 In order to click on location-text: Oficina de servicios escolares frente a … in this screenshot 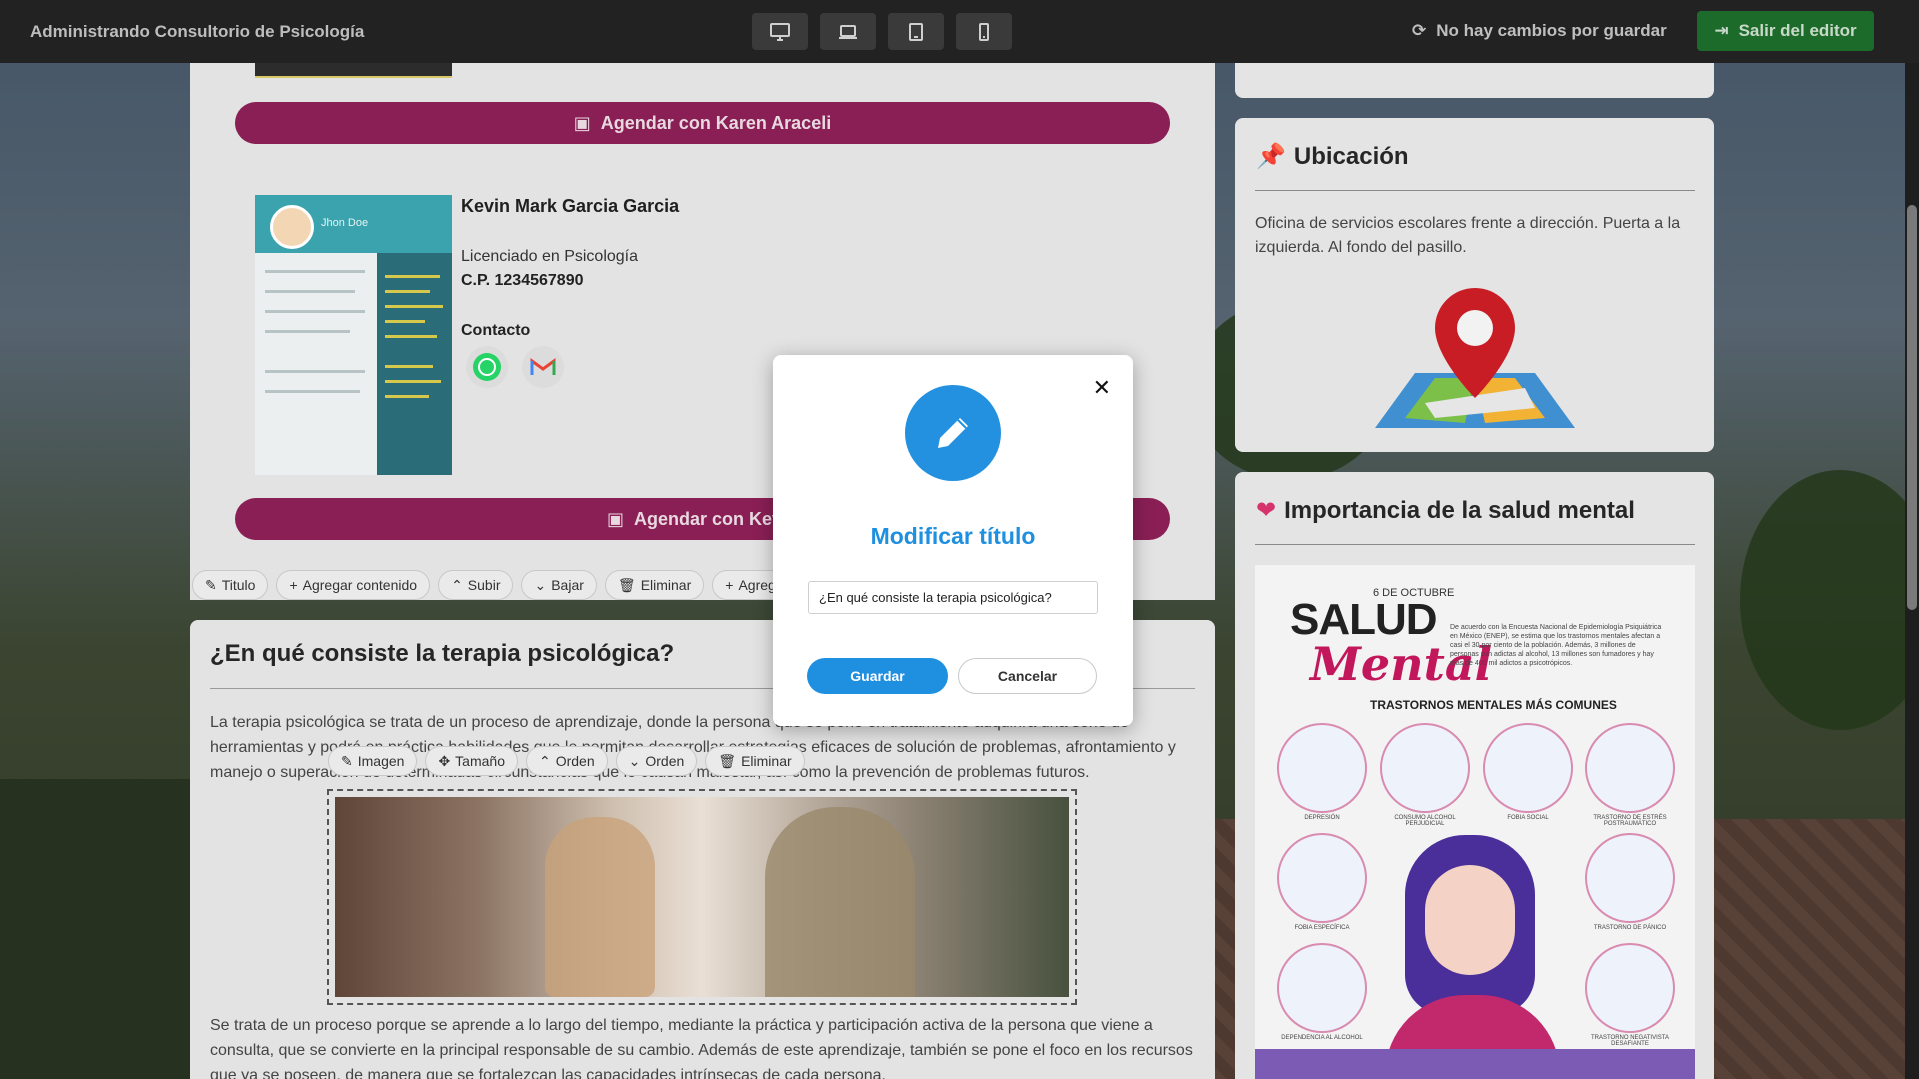, I will do `click(1468, 235)`.